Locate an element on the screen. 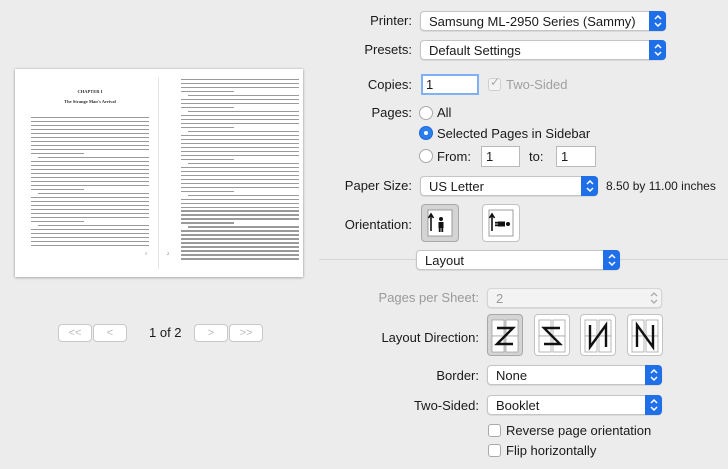  layout-direction-z-button is located at coordinates (505, 335).